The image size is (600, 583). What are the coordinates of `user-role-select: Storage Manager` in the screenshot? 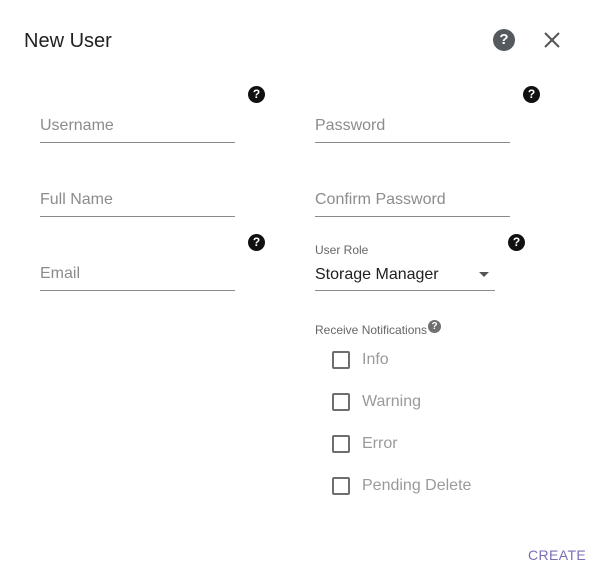 It's located at (405, 278).